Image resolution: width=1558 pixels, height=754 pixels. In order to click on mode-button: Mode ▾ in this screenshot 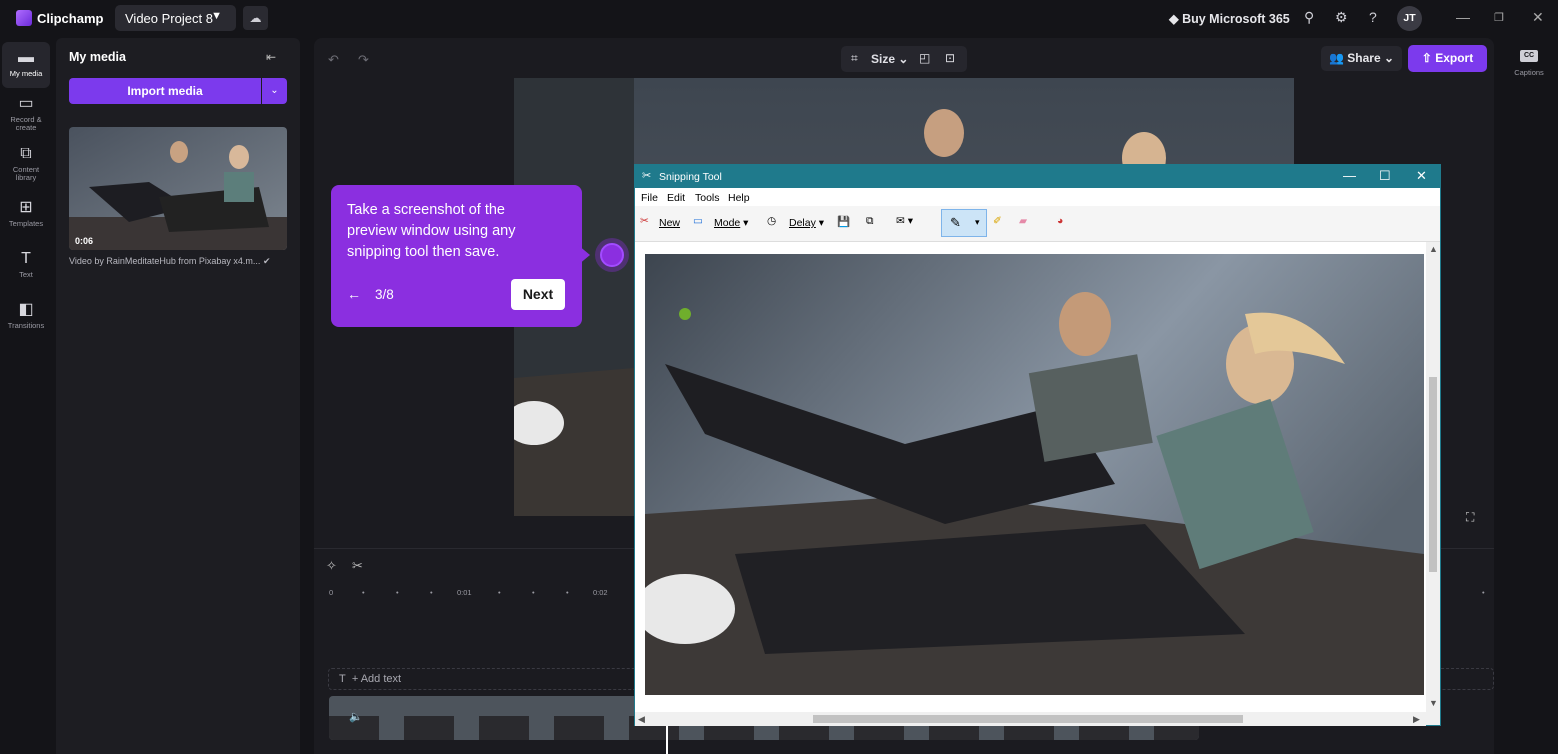, I will do `click(731, 223)`.